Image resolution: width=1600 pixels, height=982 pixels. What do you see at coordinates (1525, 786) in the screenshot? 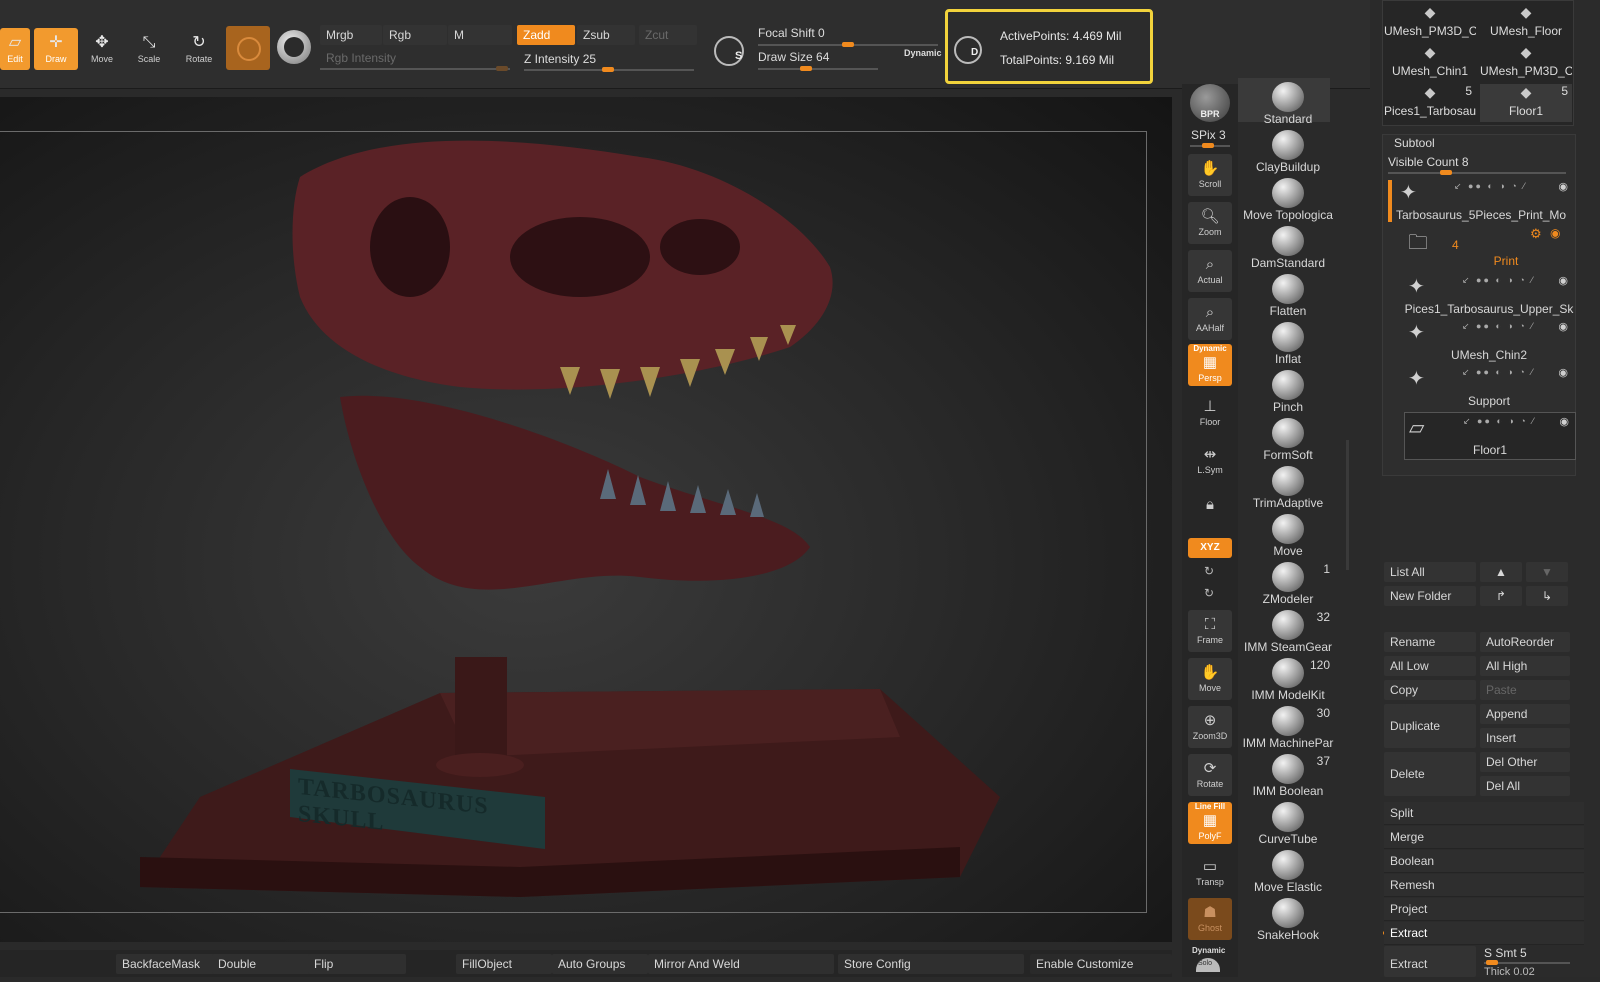
I see `del-all-button: Del All` at bounding box center [1525, 786].